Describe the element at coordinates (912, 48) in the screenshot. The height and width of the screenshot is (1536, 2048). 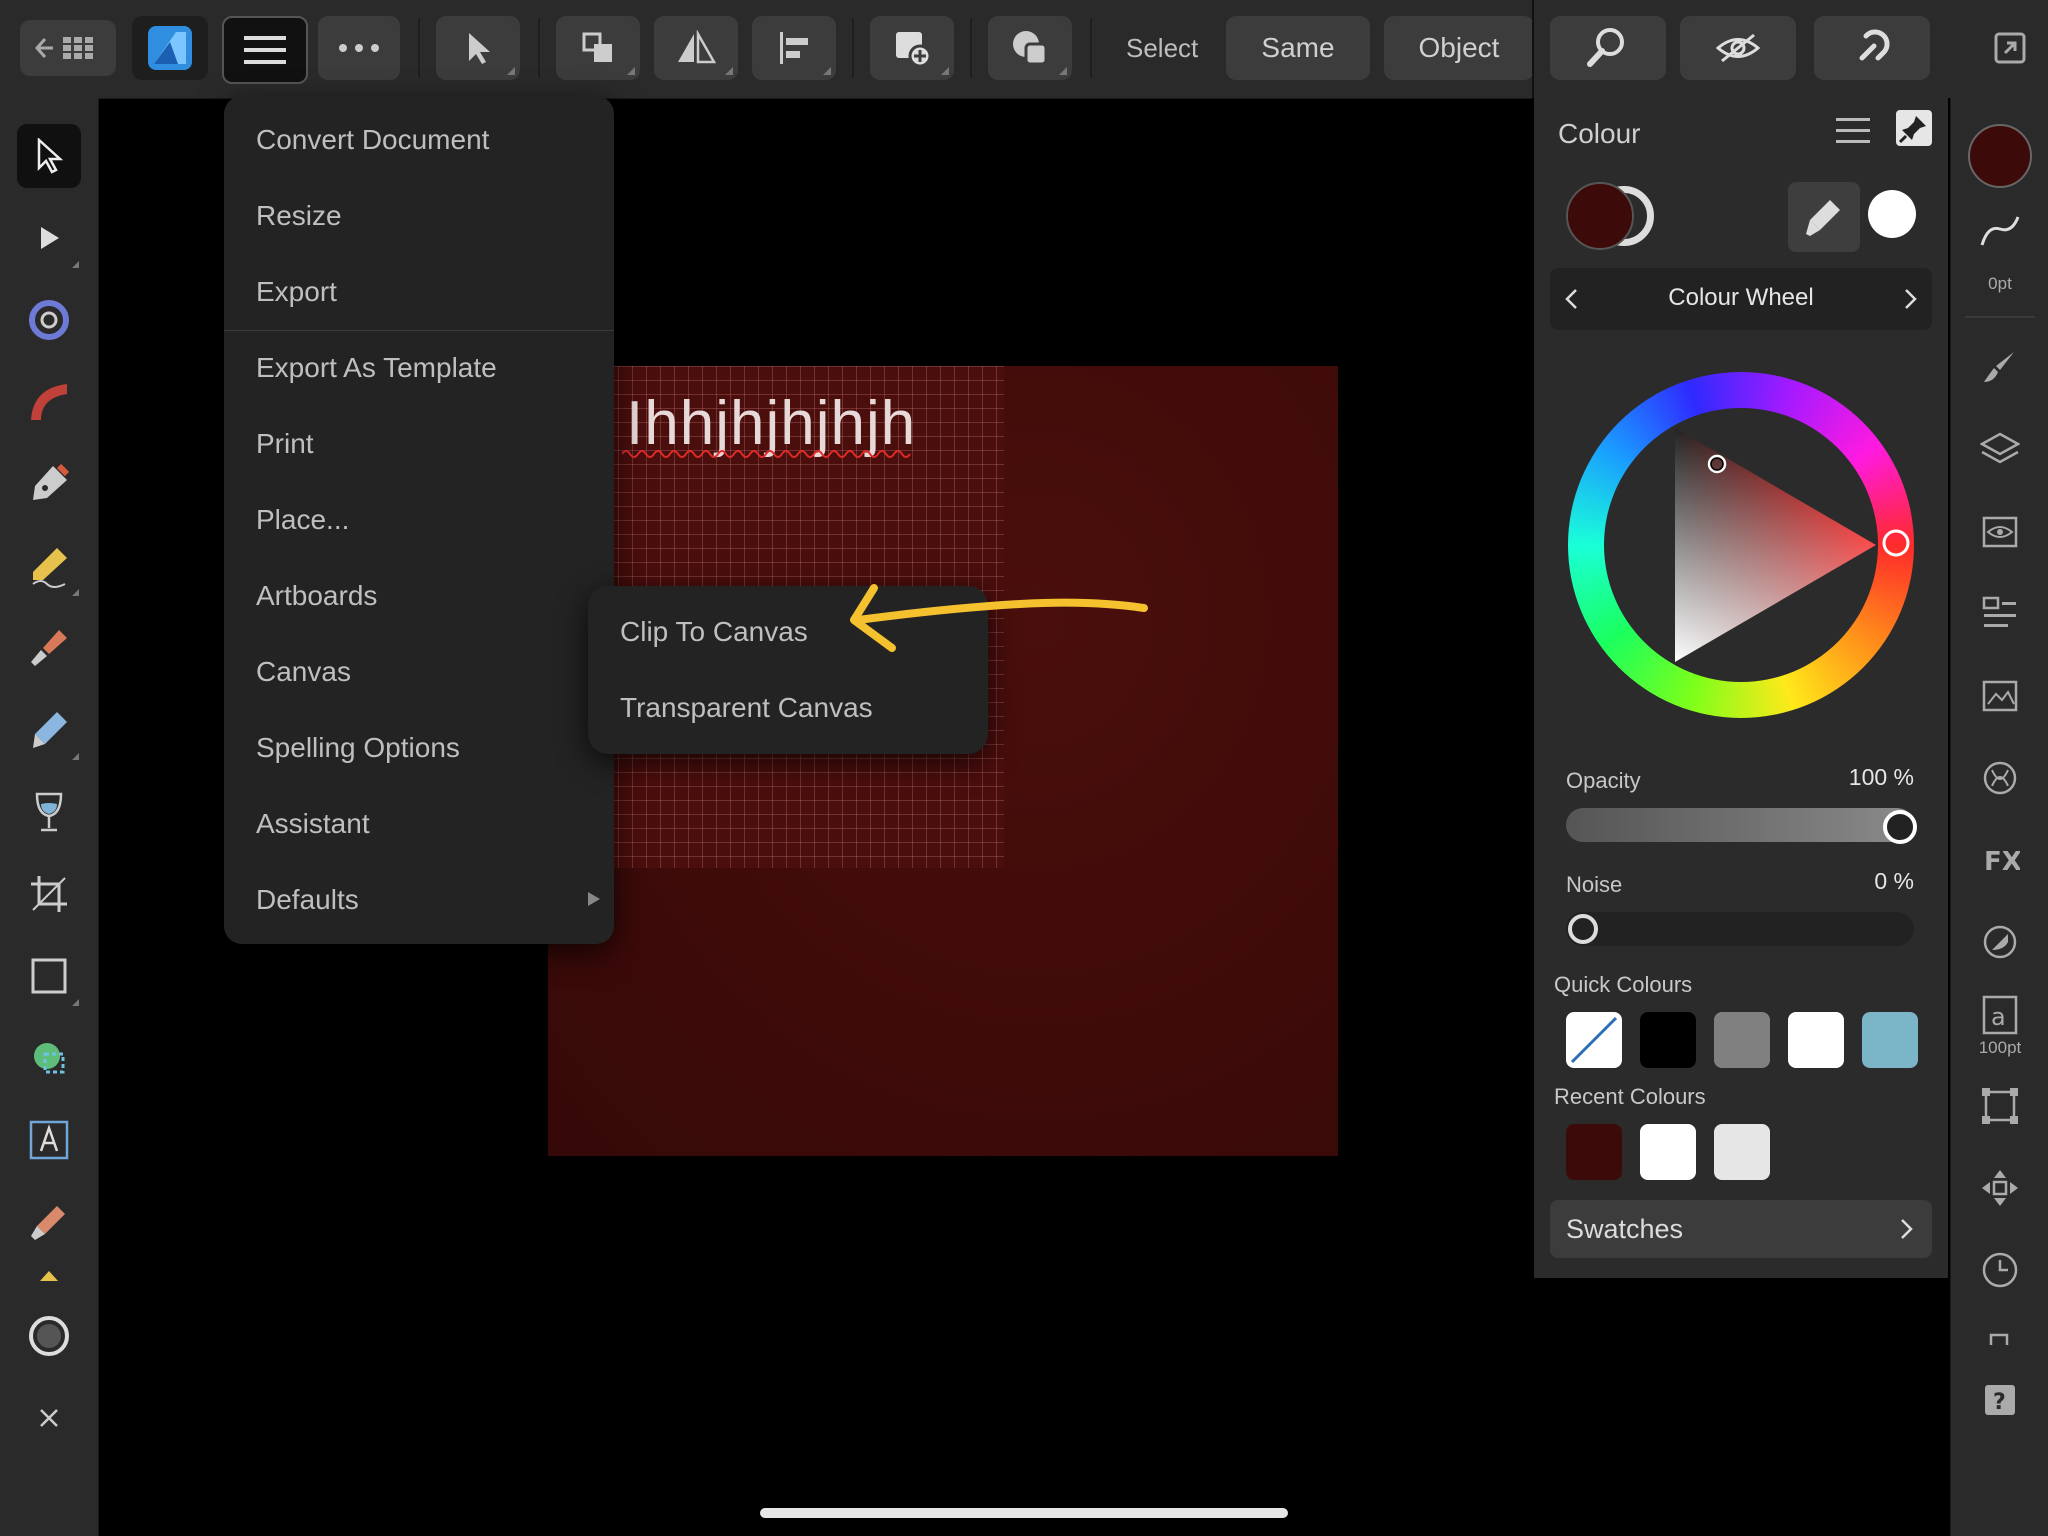
I see `insert-button` at that location.